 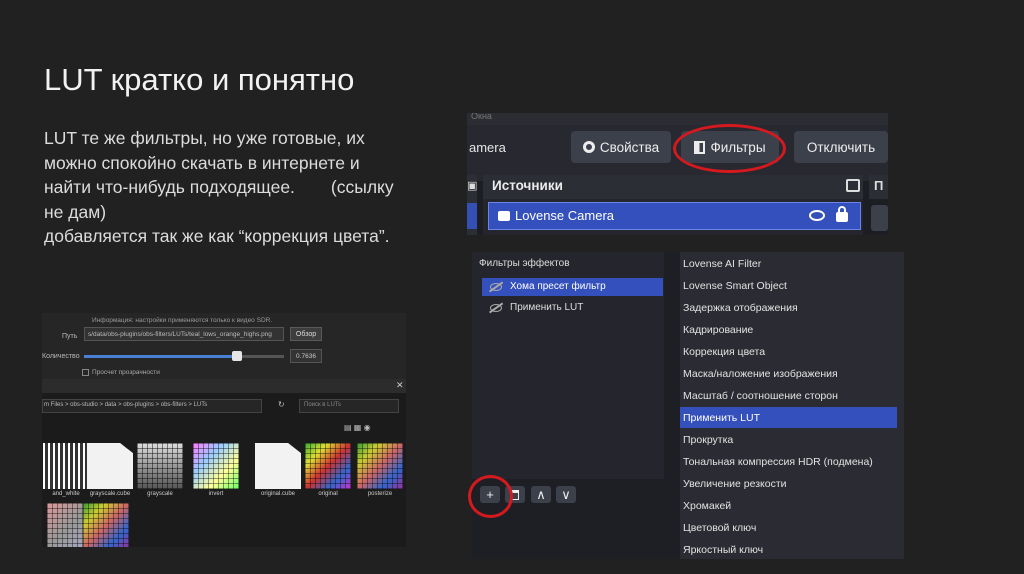 What do you see at coordinates (481, 117) in the screenshot?
I see `menu-strip-text: Окна` at bounding box center [481, 117].